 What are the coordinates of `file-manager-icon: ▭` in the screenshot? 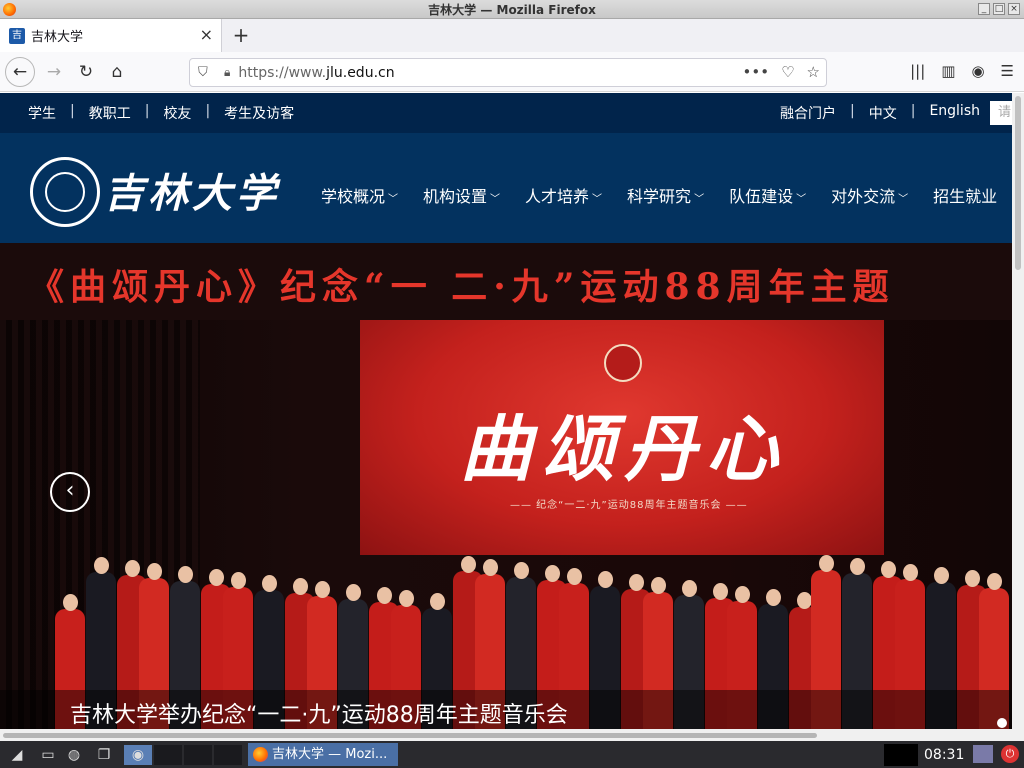 It's located at (48, 755).